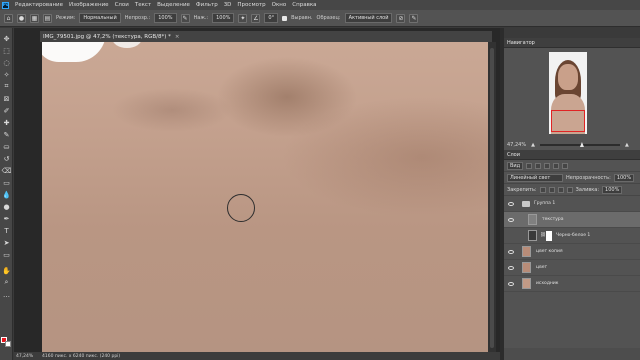 This screenshot has height=360, width=640. I want to click on blend-mode-select: Линейный свет, so click(535, 177).